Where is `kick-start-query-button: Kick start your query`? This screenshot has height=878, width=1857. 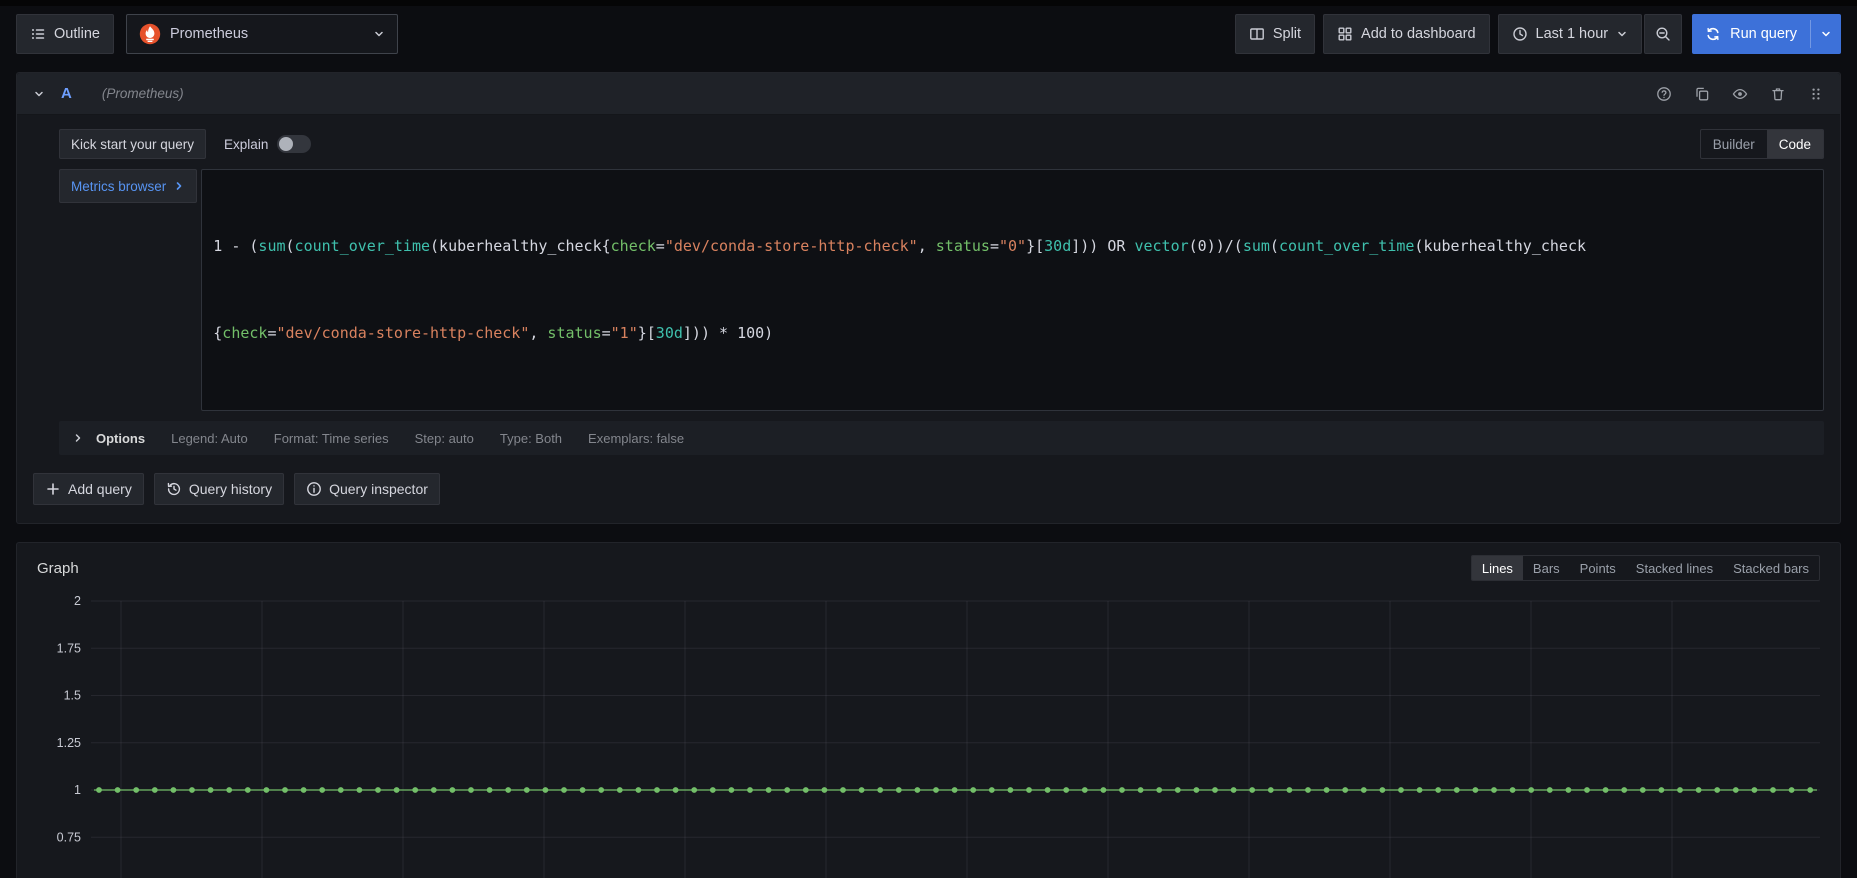 kick-start-query-button: Kick start your query is located at coordinates (133, 144).